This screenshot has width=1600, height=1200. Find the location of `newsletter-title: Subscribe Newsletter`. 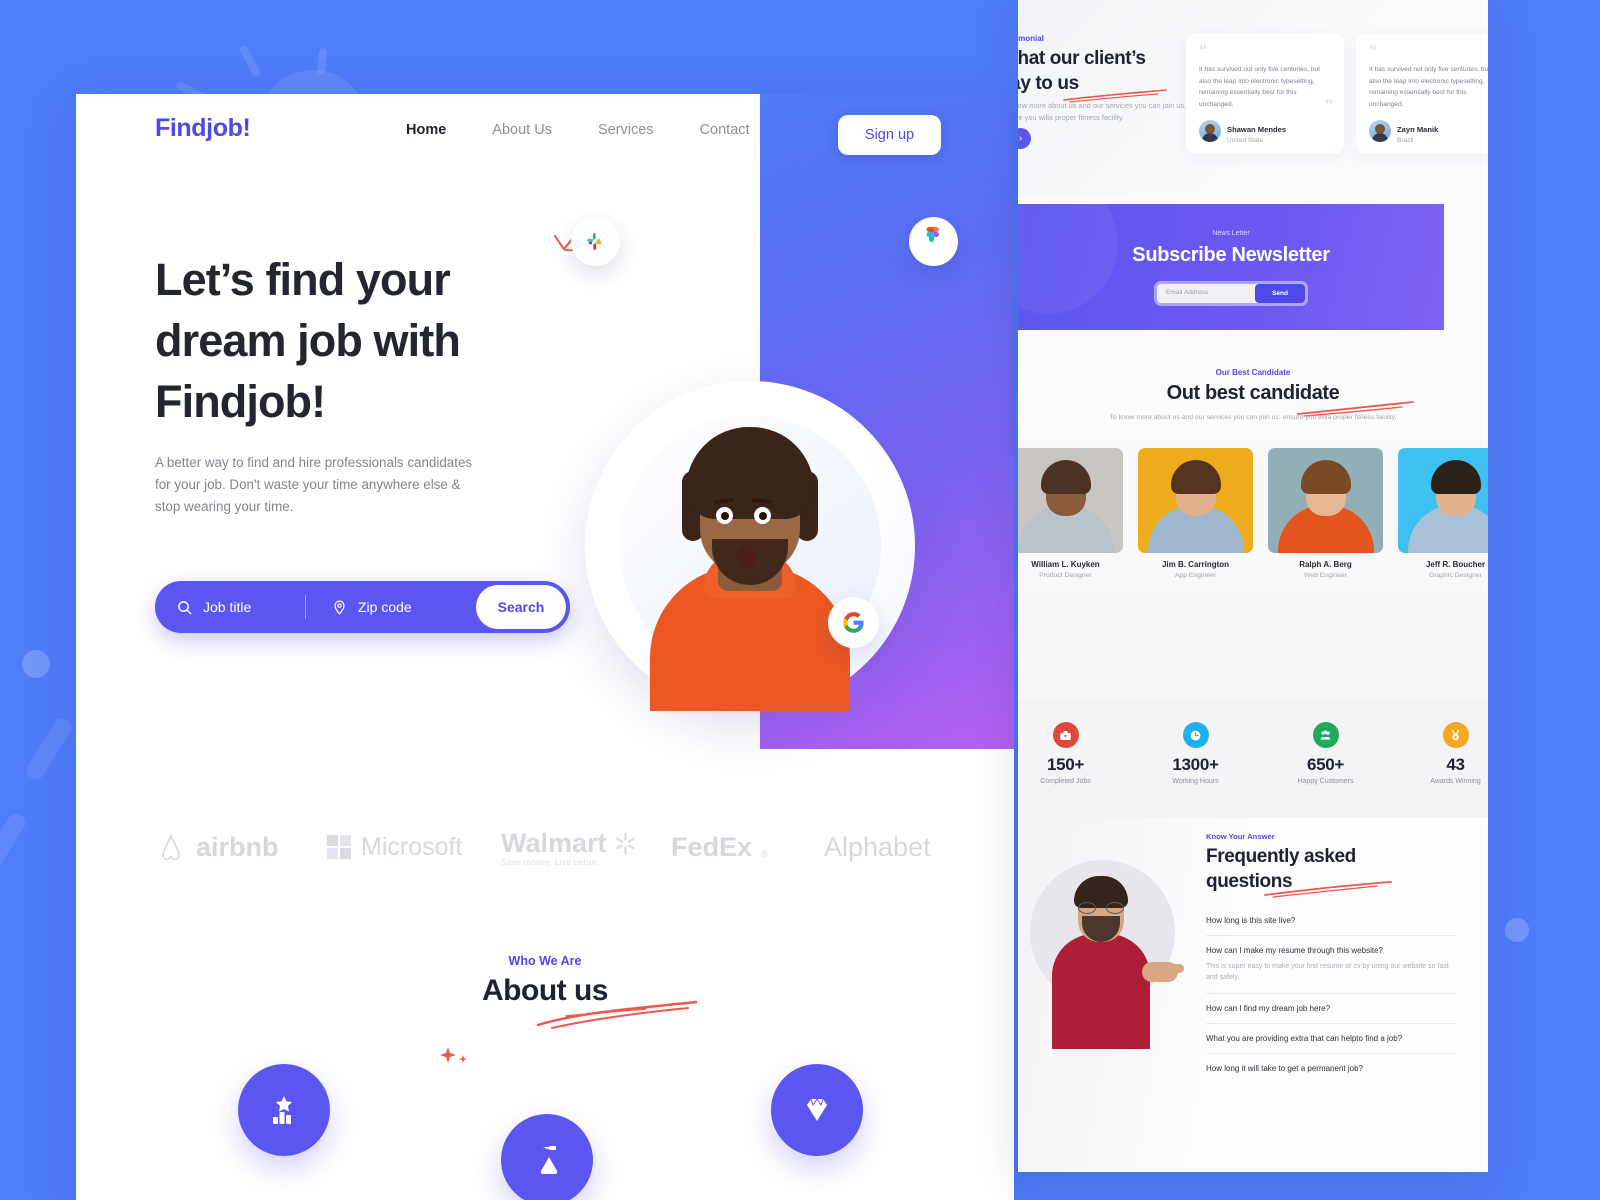

newsletter-title: Subscribe Newsletter is located at coordinates (1231, 255).